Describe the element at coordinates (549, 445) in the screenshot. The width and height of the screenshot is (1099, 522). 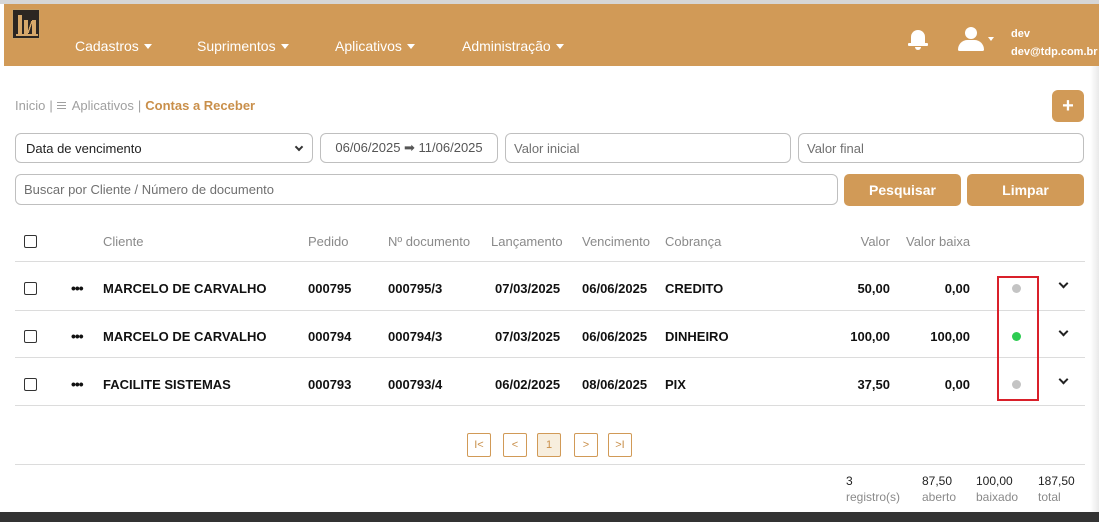
I see `pagination-page-button: 1` at that location.